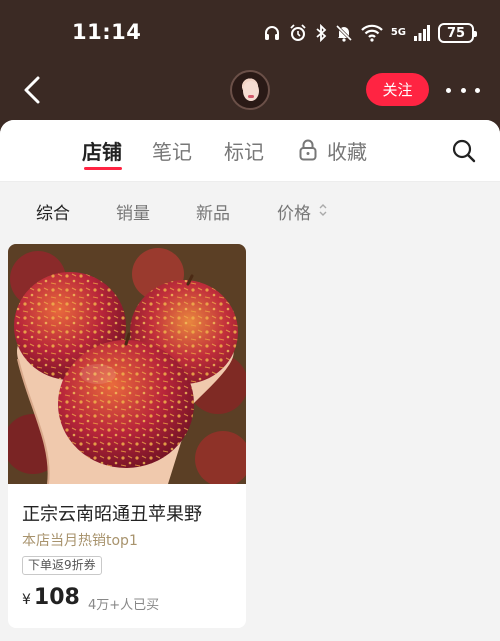 This screenshot has width=500, height=641. What do you see at coordinates (308, 150) in the screenshot?
I see `lock-icon` at bounding box center [308, 150].